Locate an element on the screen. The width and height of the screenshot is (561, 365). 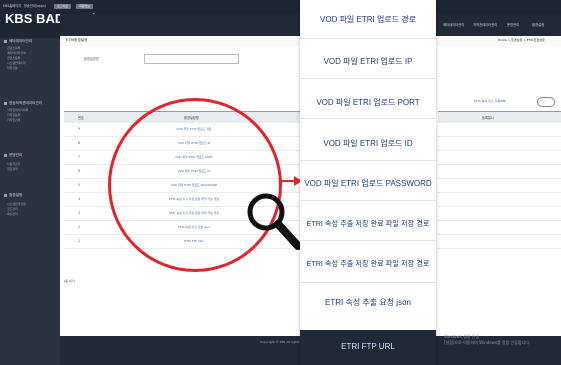
zoom-label: VOD 파일 ETRI 업로드 PASSWORD is located at coordinates (368, 183).